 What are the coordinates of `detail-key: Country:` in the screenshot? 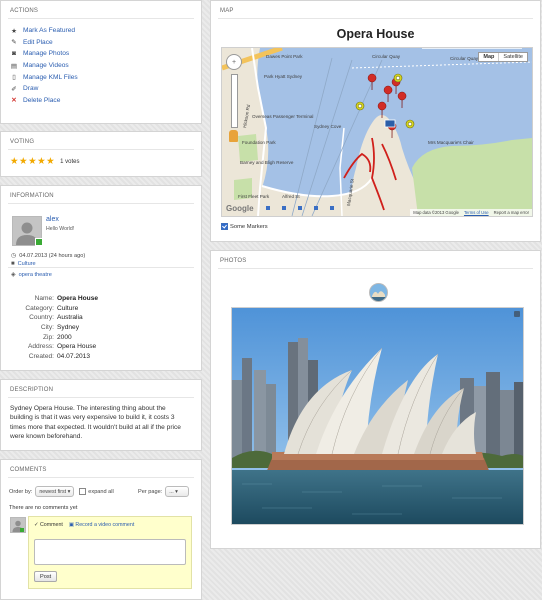 It's located at (41, 318).